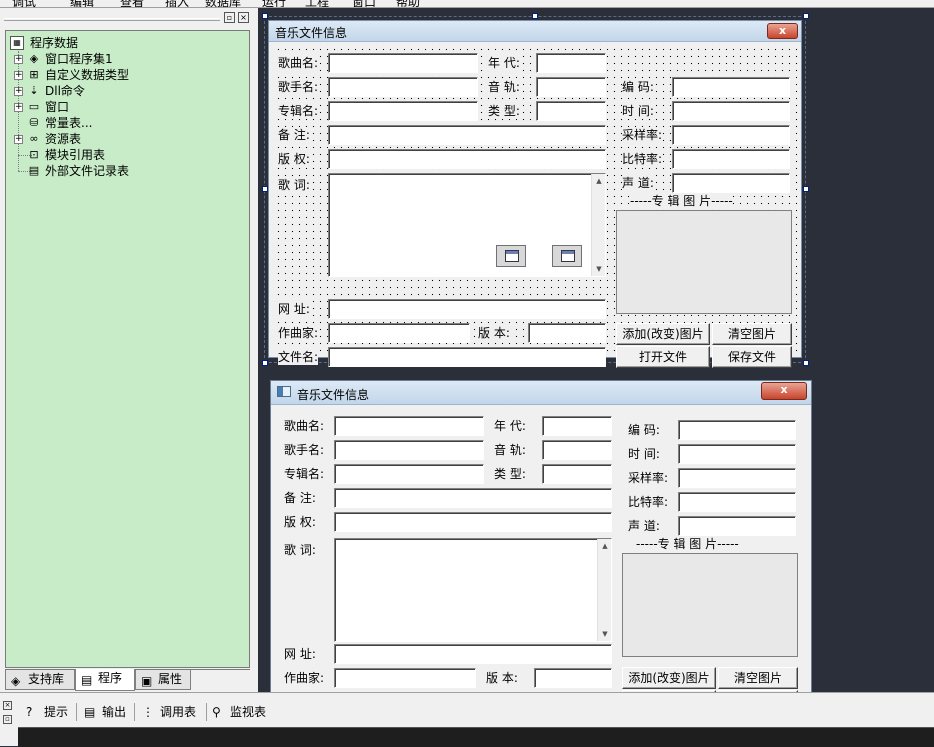 This screenshot has height=747, width=934. Describe the element at coordinates (167, 712) in the screenshot. I see `tab-call-stack: ⋮ 调用表` at that location.